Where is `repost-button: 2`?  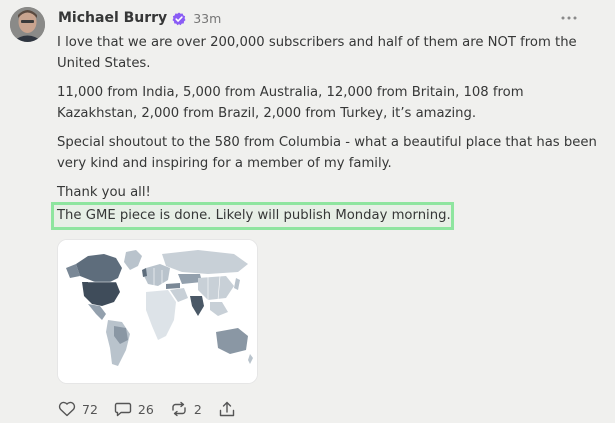 repost-button: 2 is located at coordinates (186, 409).